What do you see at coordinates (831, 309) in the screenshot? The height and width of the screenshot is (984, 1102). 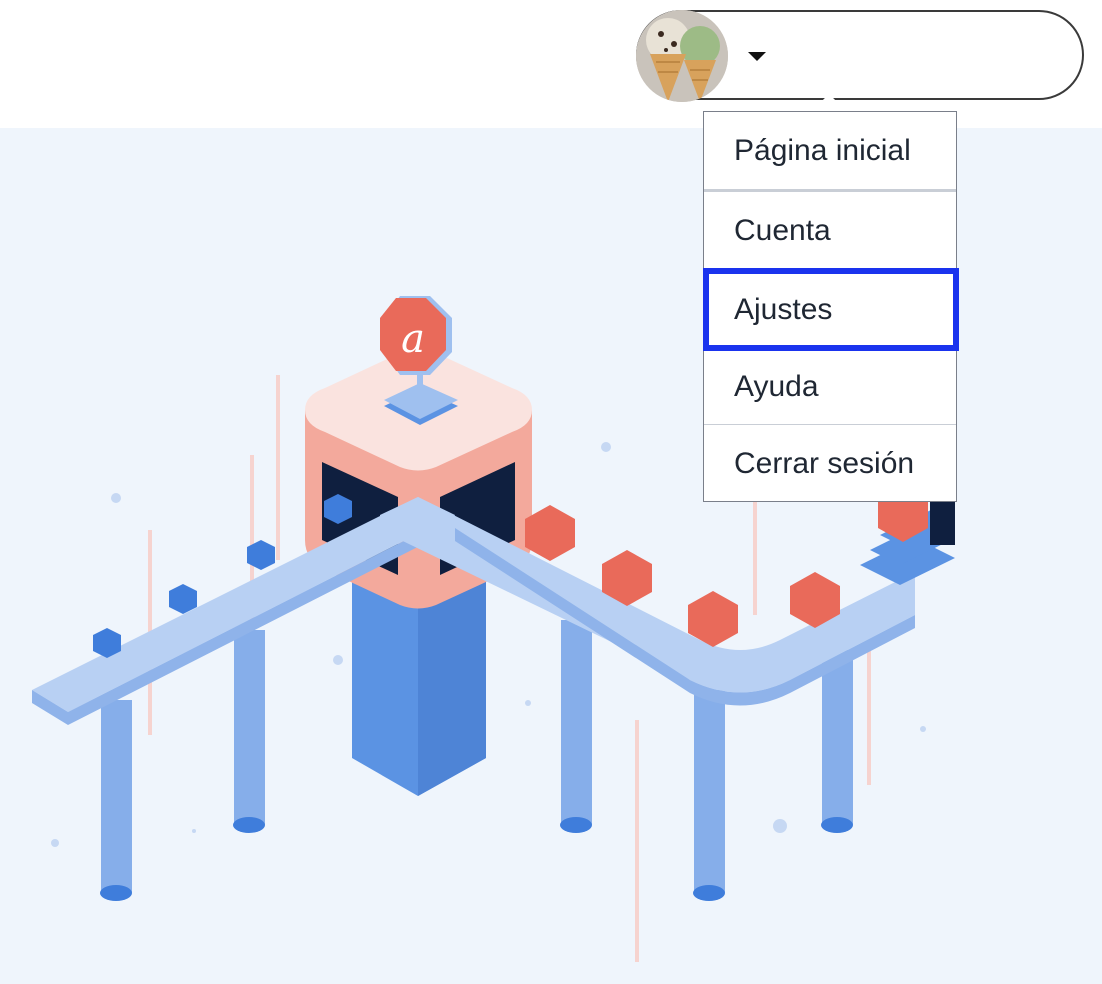 I see `focus-outline` at bounding box center [831, 309].